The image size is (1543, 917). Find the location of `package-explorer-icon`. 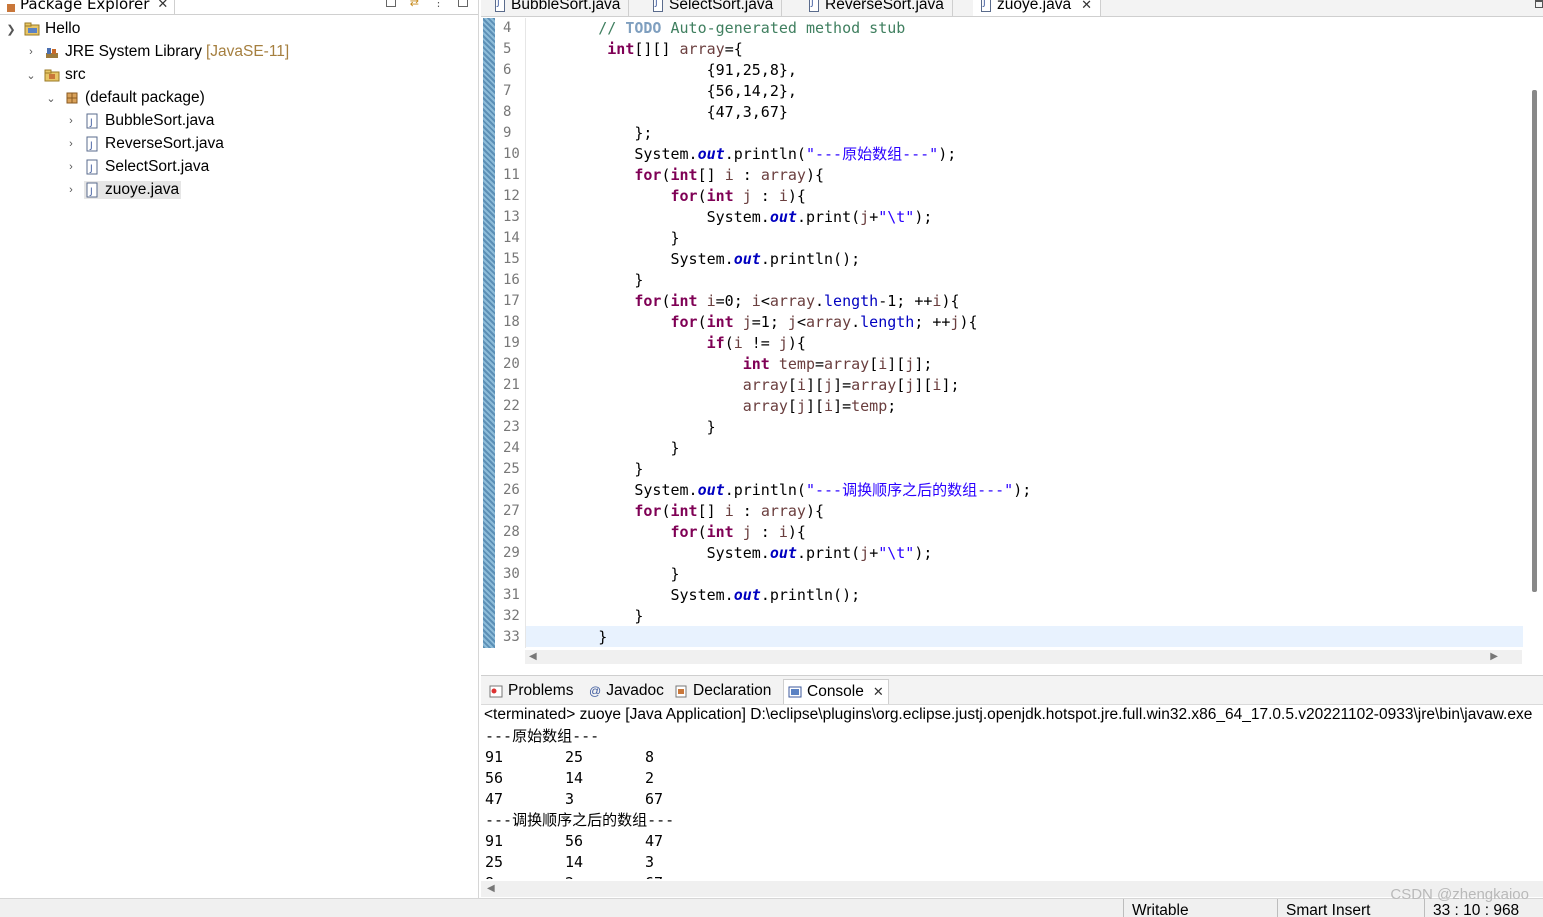

package-explorer-icon is located at coordinates (11, 6).